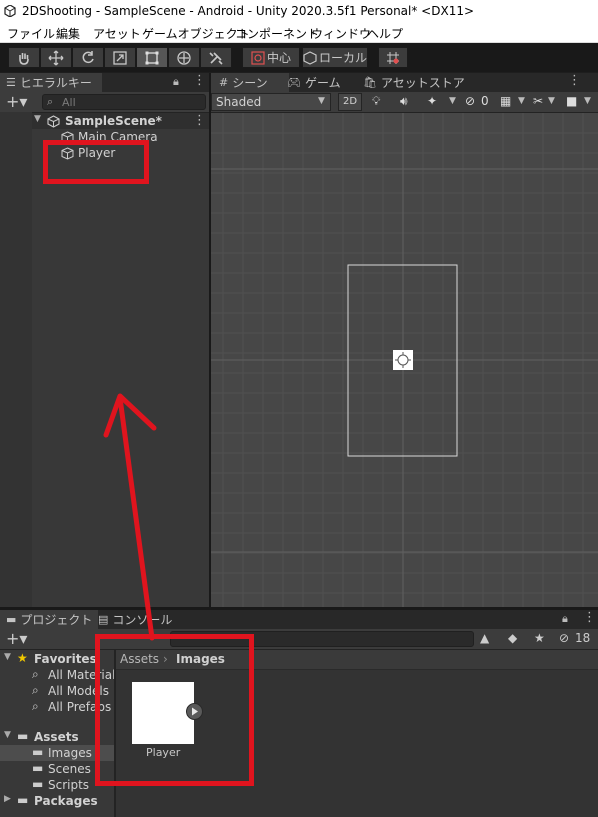 The image size is (598, 817). What do you see at coordinates (136, 518) in the screenshot?
I see `drag-arrow-line` at bounding box center [136, 518].